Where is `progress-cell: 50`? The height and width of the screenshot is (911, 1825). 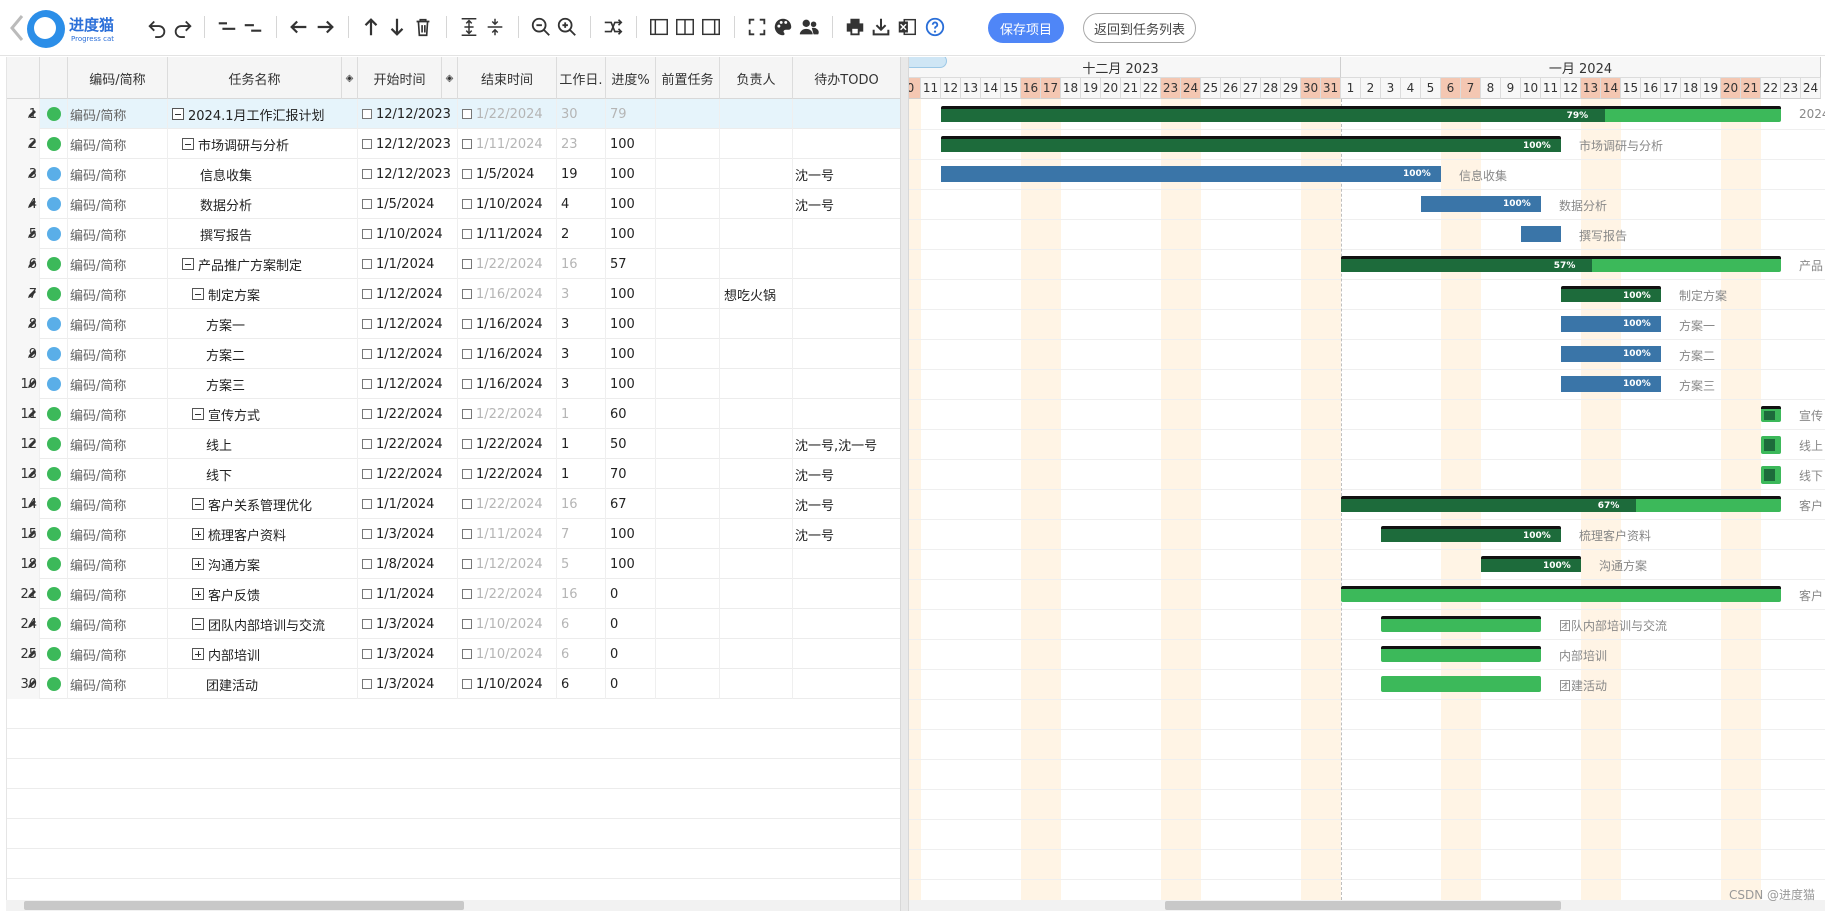 progress-cell: 50 is located at coordinates (631, 444).